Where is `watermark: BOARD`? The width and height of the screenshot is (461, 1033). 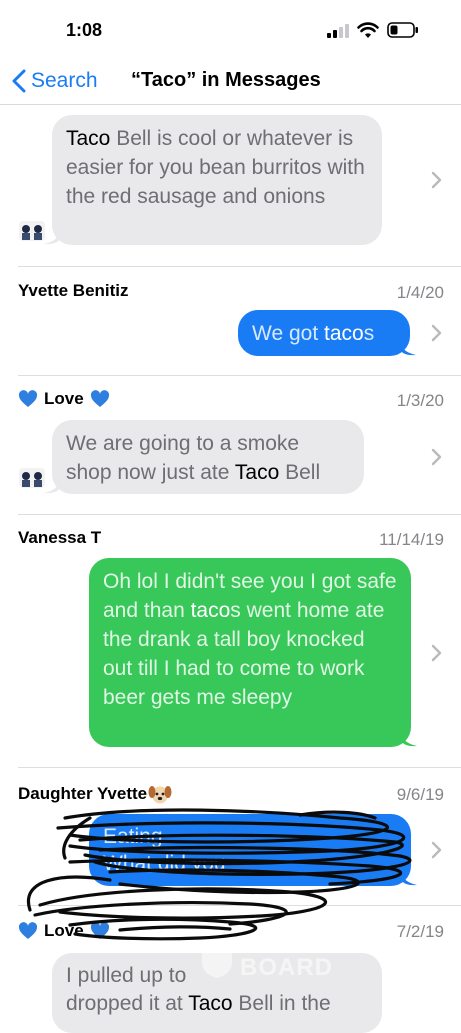
watermark: BOARD is located at coordinates (288, 961).